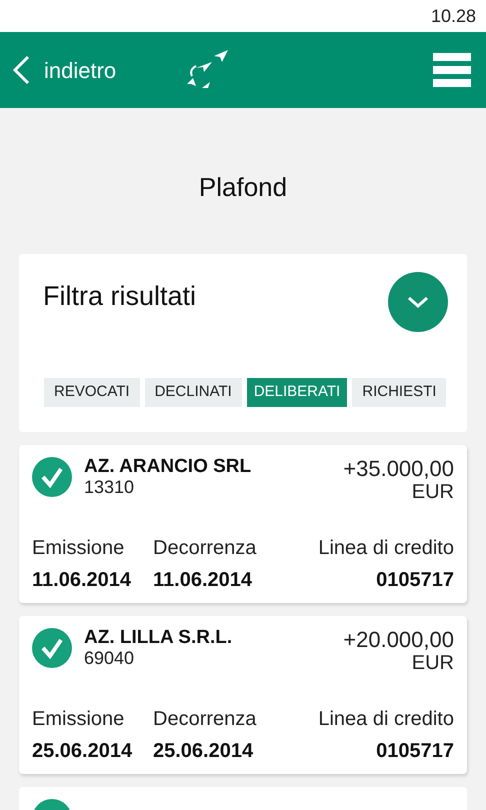 This screenshot has height=810, width=486. What do you see at coordinates (168, 467) in the screenshot?
I see `company-name: AZ. ARANCIO SRL` at bounding box center [168, 467].